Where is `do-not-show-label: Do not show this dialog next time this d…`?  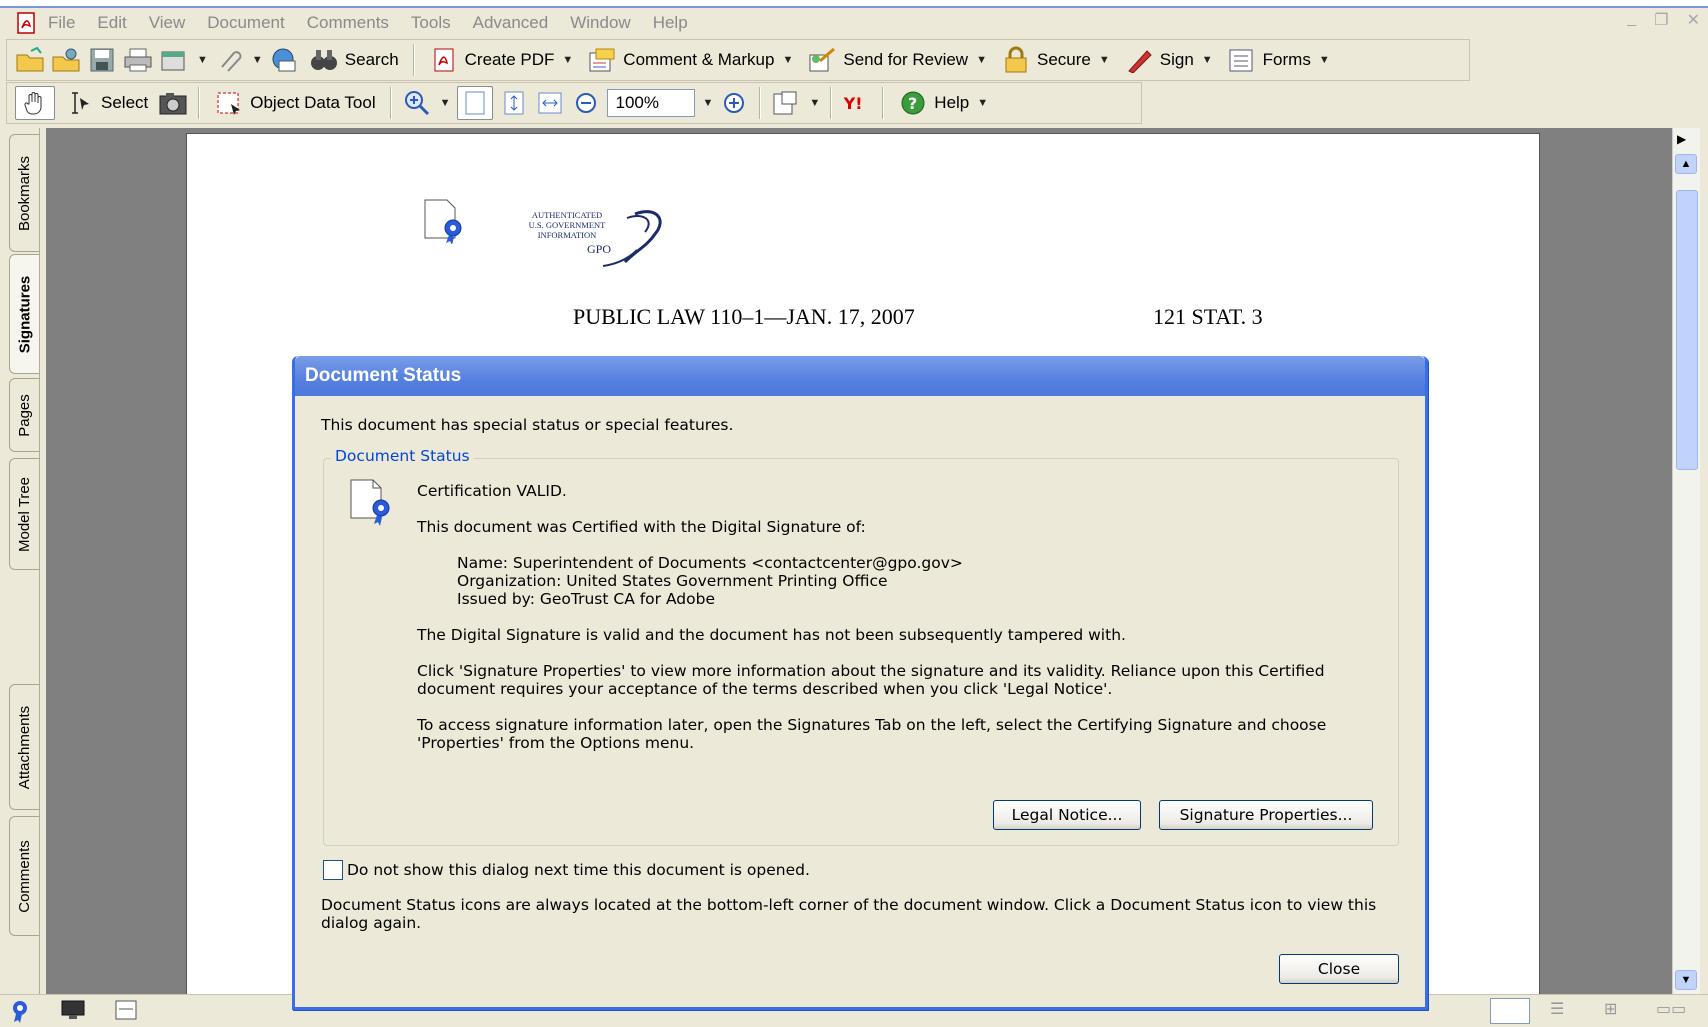 do-not-show-label: Do not show this dialog next time this d… is located at coordinates (578, 870).